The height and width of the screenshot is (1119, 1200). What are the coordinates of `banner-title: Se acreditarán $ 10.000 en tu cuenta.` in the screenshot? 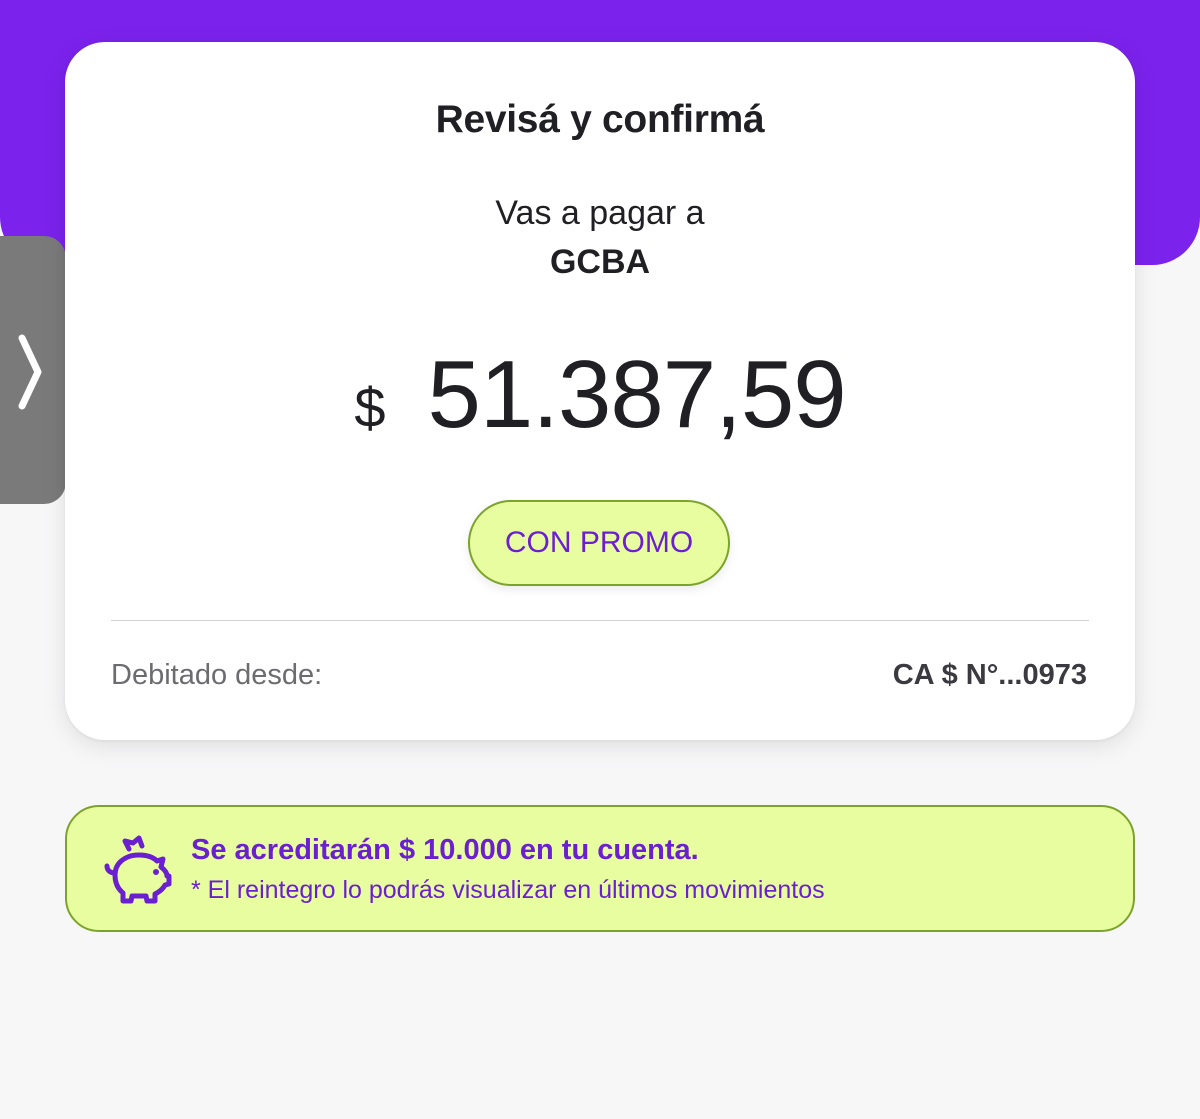 It's located at (445, 850).